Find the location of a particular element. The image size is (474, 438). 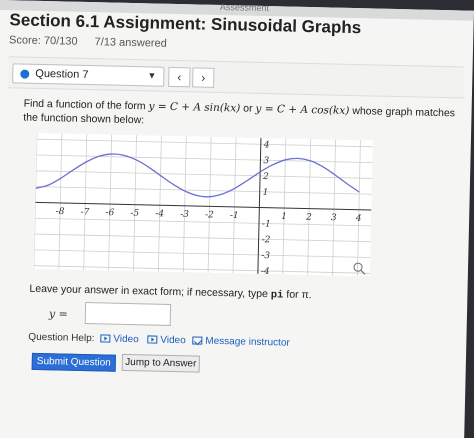

prompt-lead: Find a function of the form is located at coordinates (86, 105).